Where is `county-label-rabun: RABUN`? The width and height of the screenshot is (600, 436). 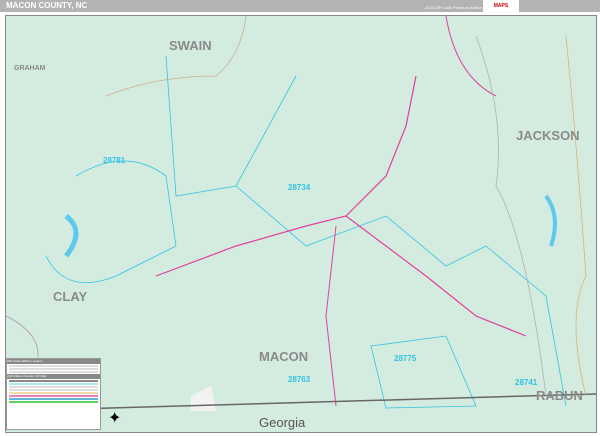 county-label-rabun: RABUN is located at coordinates (559, 395).